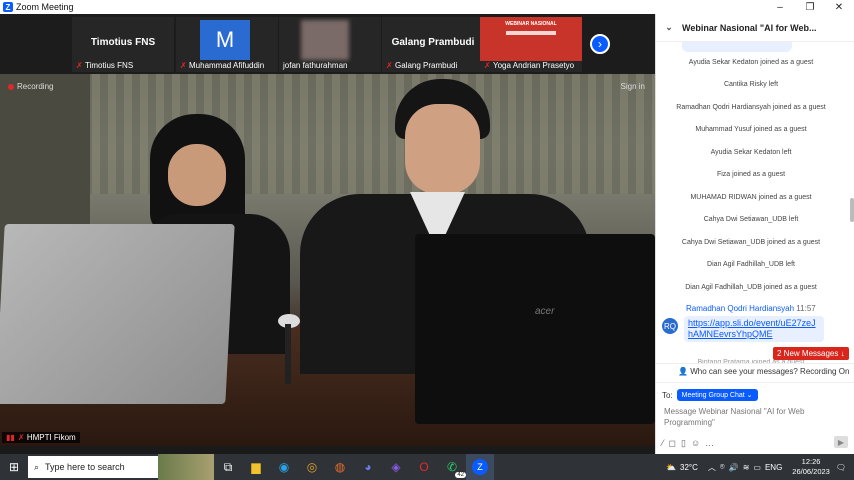 This screenshot has height=480, width=854. Describe the element at coordinates (109, 65) in the screenshot. I see `participant-label: Timotius FNS` at that location.